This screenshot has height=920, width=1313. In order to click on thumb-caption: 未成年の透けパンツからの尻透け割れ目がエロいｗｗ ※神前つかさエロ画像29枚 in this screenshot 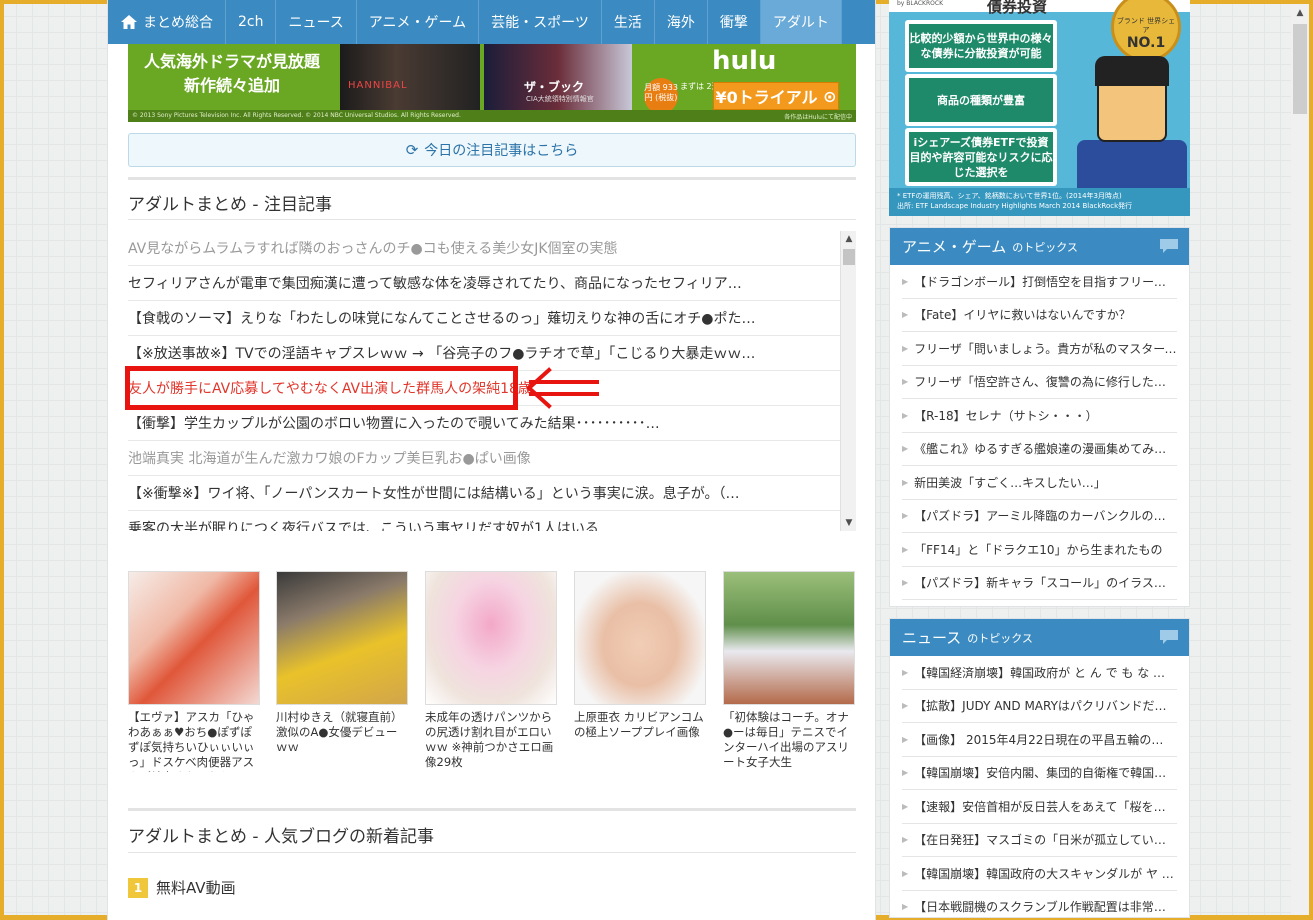, I will do `click(491, 741)`.